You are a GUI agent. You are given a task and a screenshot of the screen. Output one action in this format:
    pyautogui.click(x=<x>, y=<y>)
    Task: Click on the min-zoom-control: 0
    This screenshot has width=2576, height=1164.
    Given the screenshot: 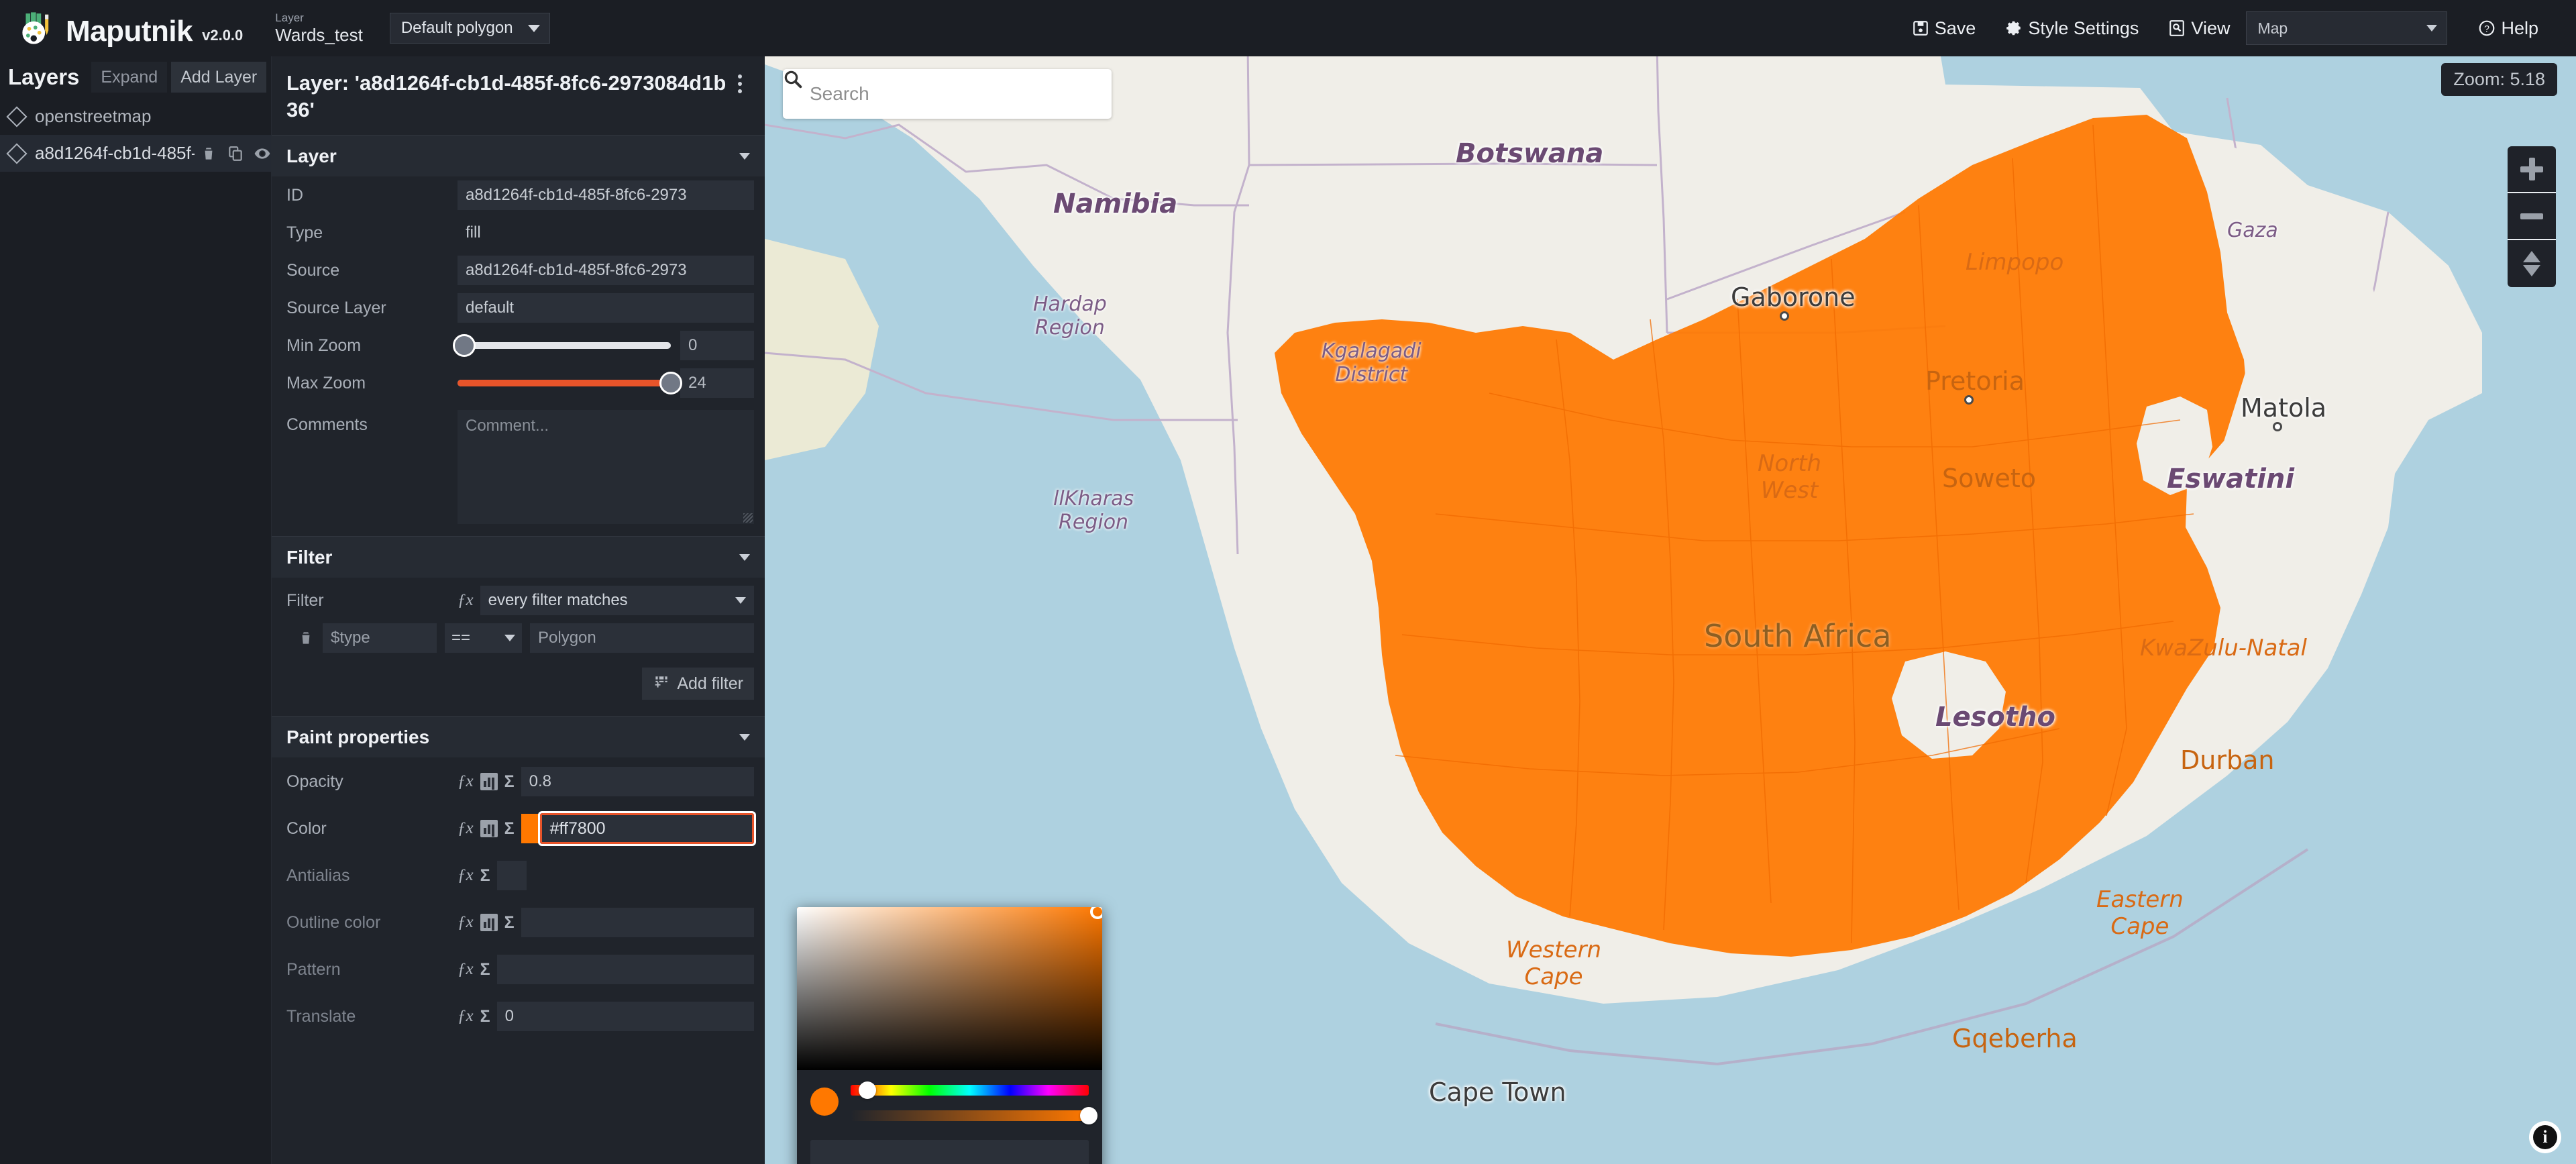 What is the action you would take?
    pyautogui.click(x=603, y=346)
    